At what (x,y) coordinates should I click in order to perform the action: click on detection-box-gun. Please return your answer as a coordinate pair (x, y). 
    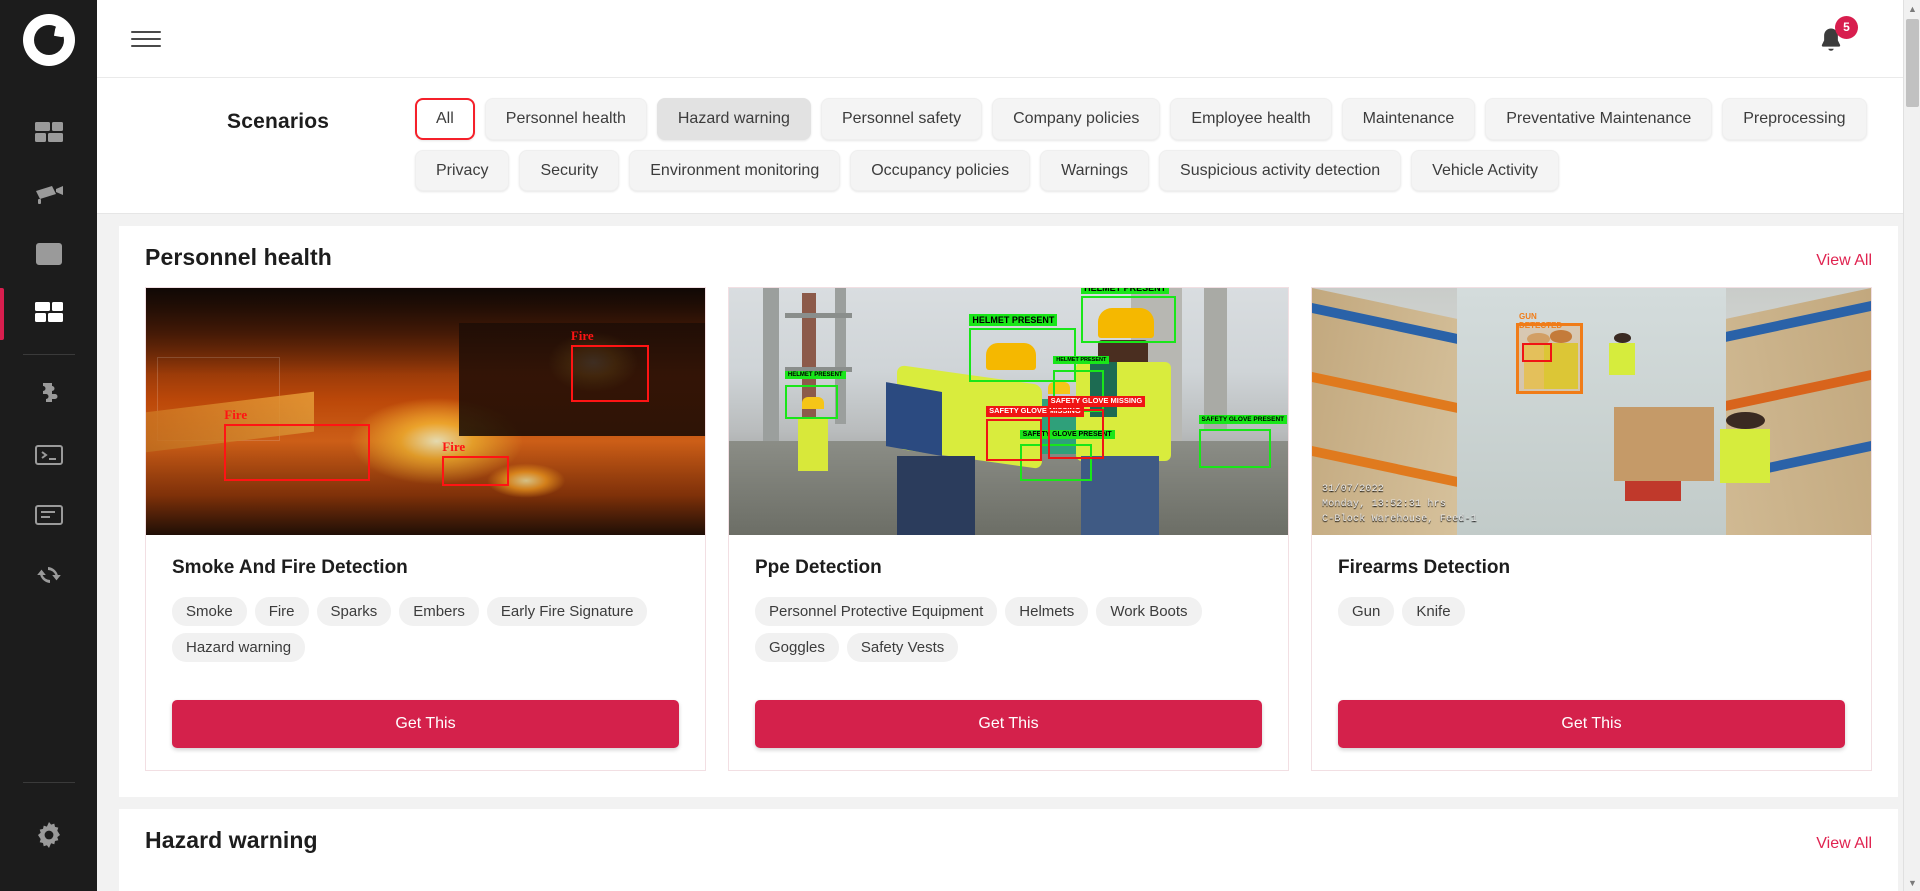
    Looking at the image, I should click on (1537, 352).